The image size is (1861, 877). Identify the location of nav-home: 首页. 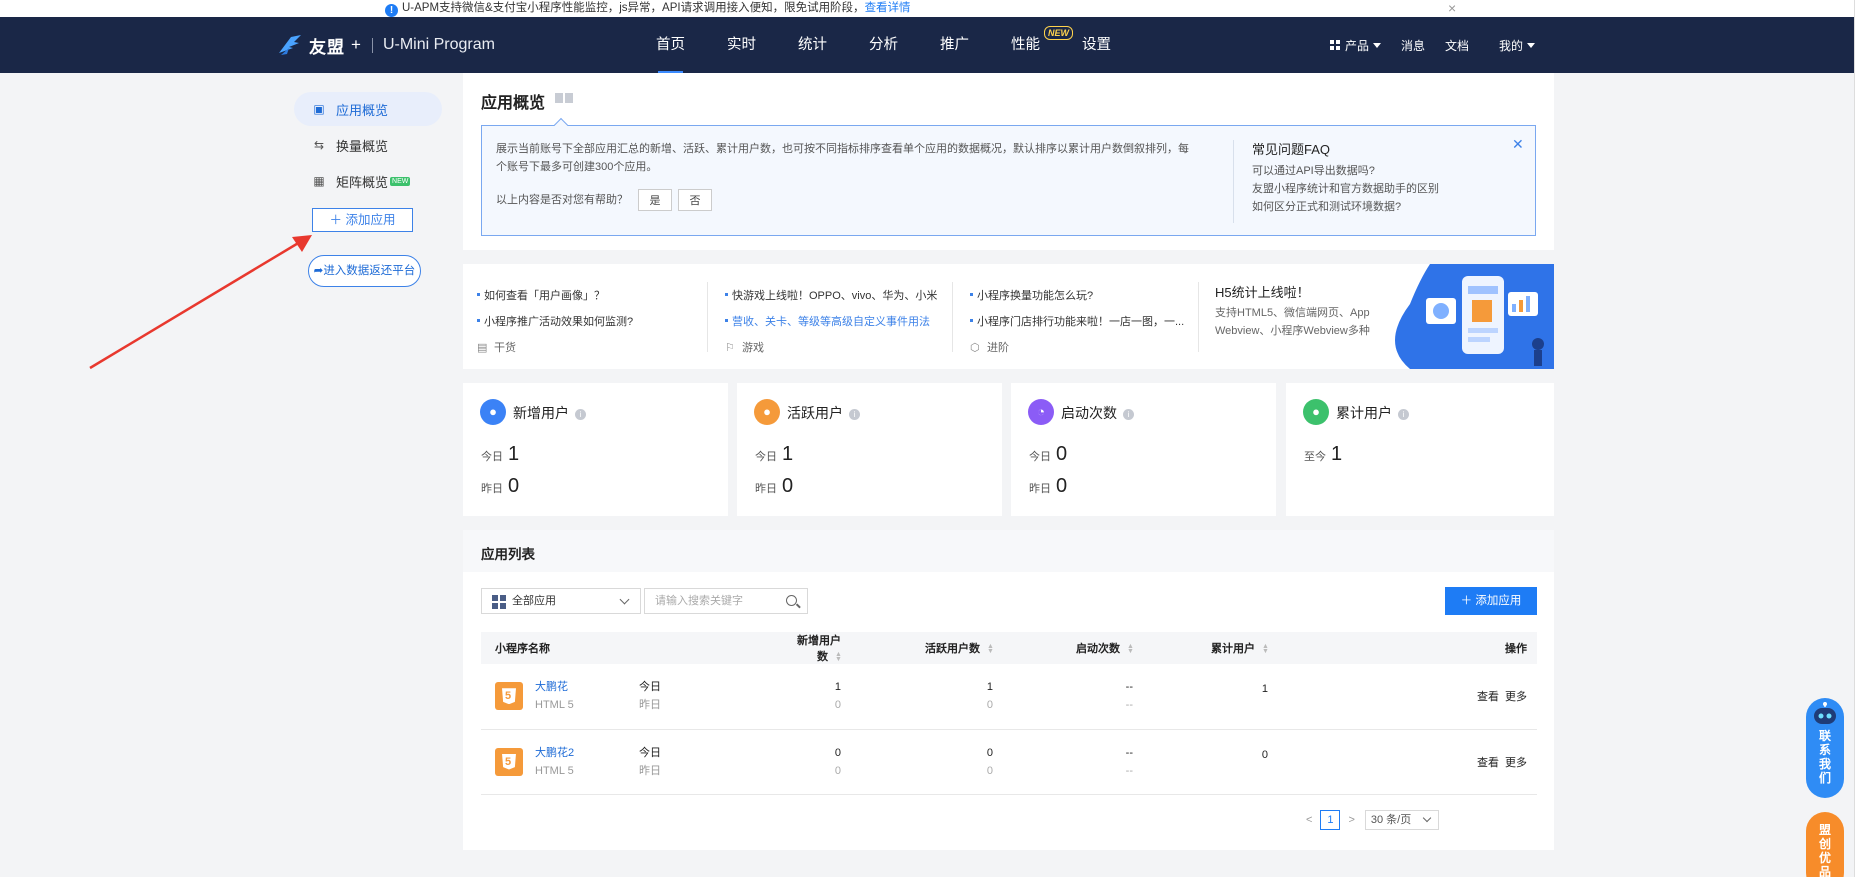
(670, 45).